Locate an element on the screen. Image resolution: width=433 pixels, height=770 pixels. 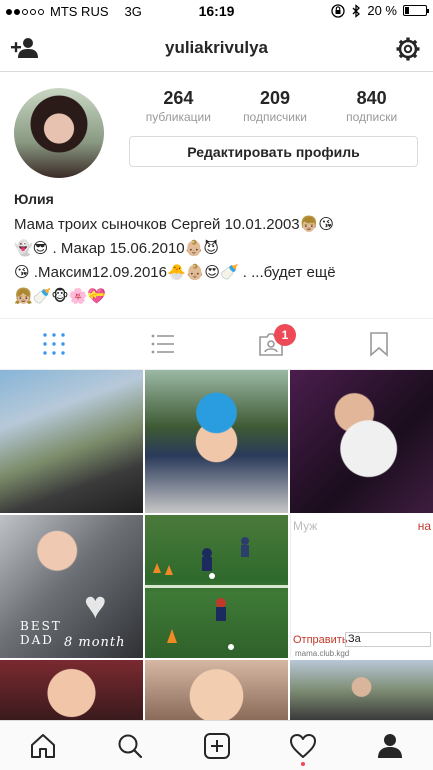
stat-posts-count: 264 is located at coordinates (178, 98).